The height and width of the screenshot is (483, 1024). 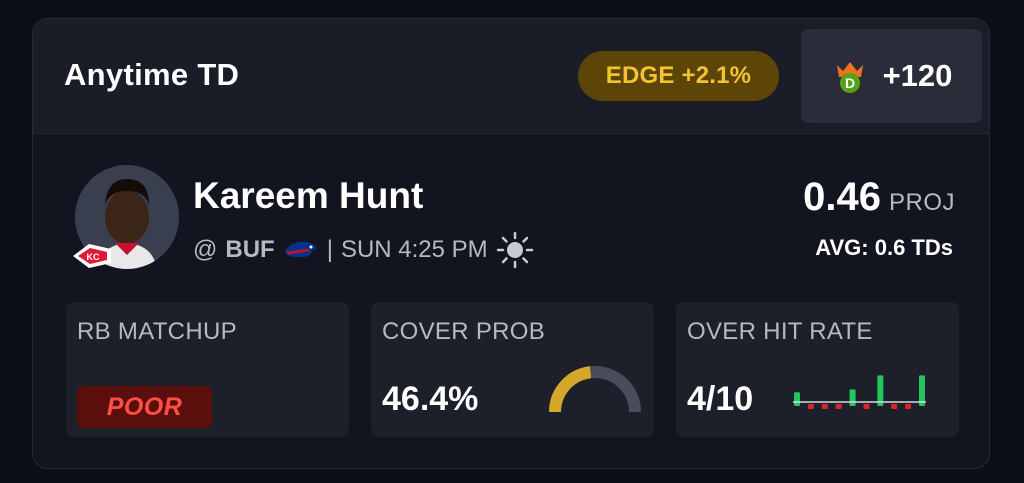 What do you see at coordinates (308, 196) in the screenshot?
I see `player-name: Kareem Hunt` at bounding box center [308, 196].